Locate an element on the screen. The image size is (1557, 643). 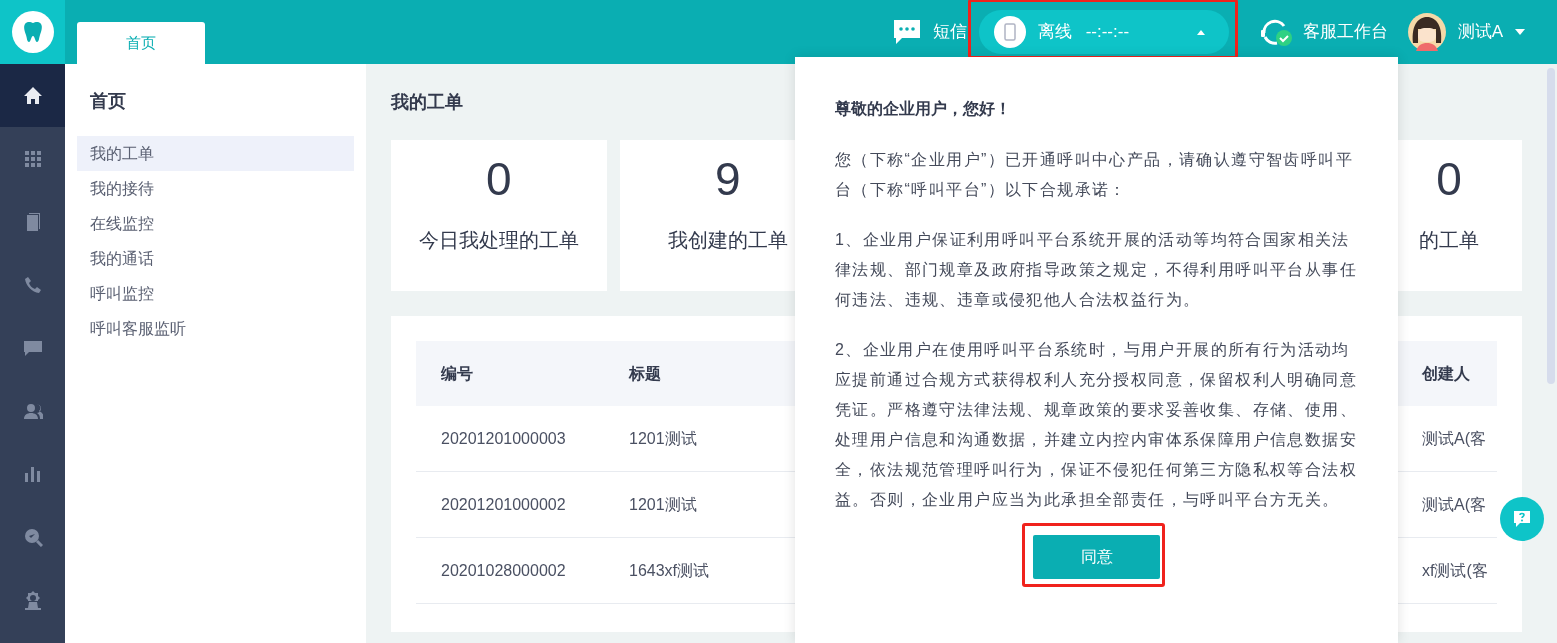
avatar-icon is located at coordinates (1426, 32).